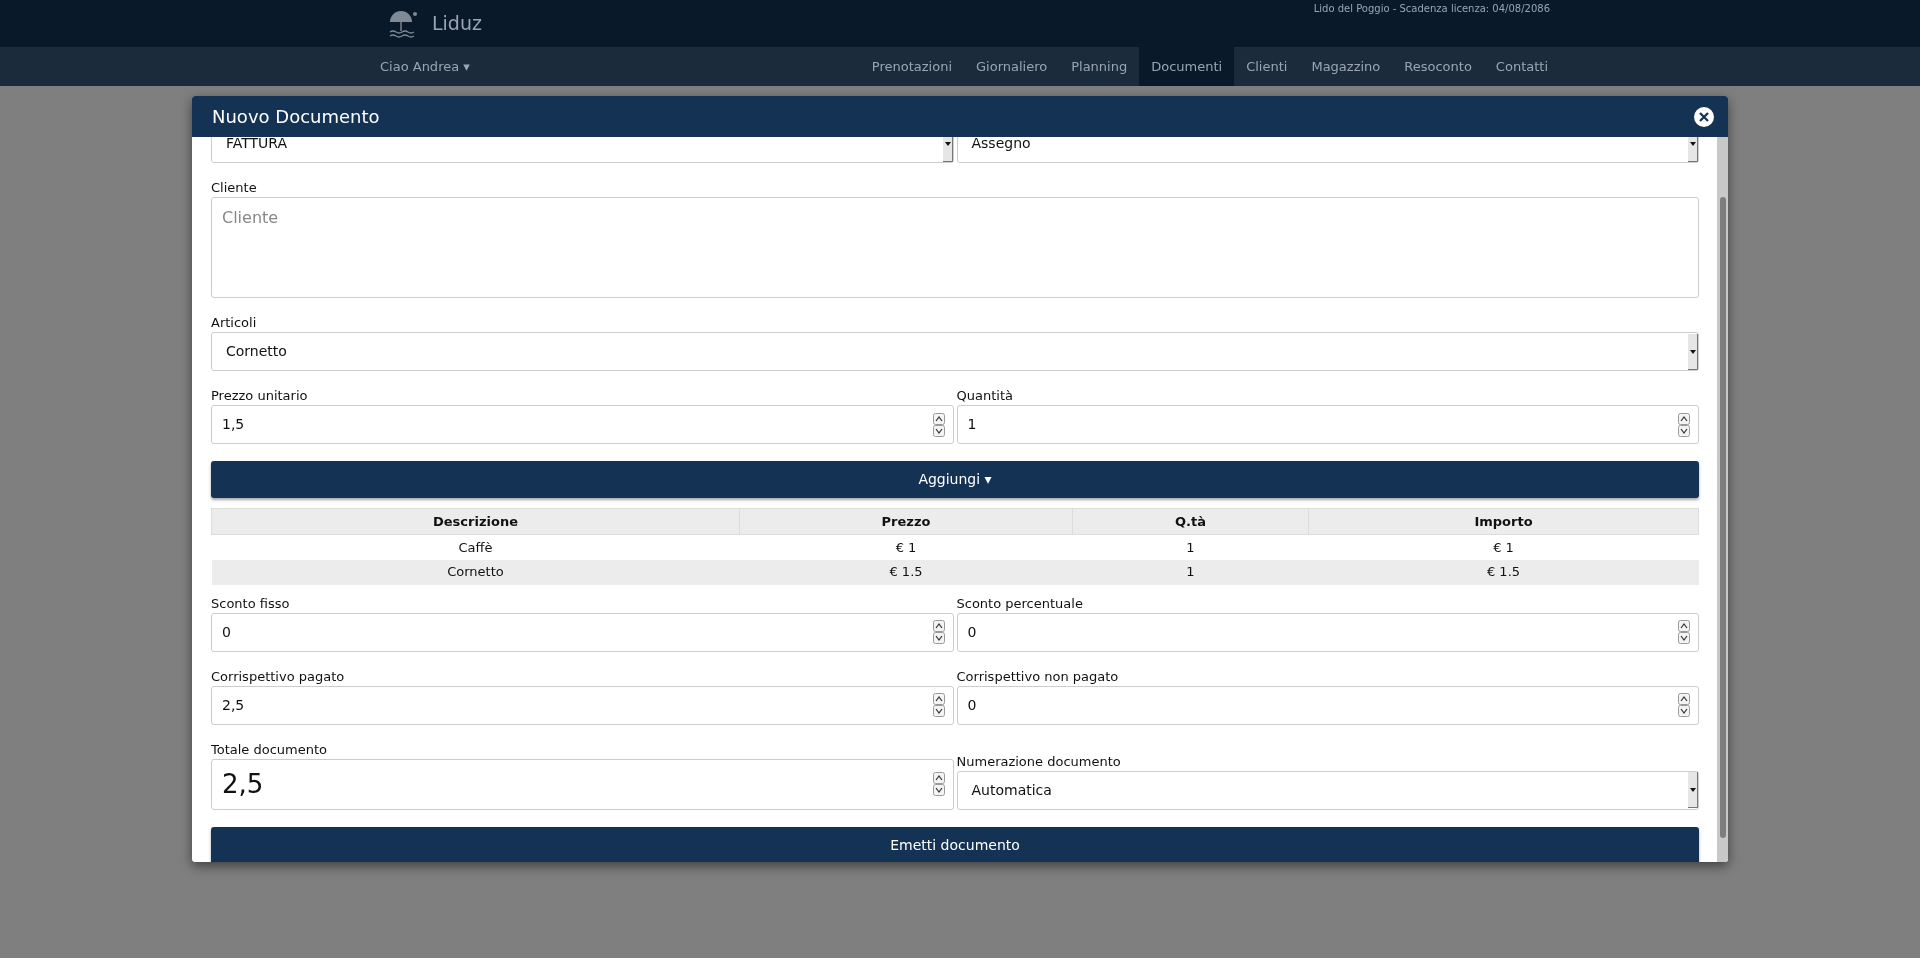  Describe the element at coordinates (475, 572) in the screenshot. I see `table-cell: Cornetto` at that location.